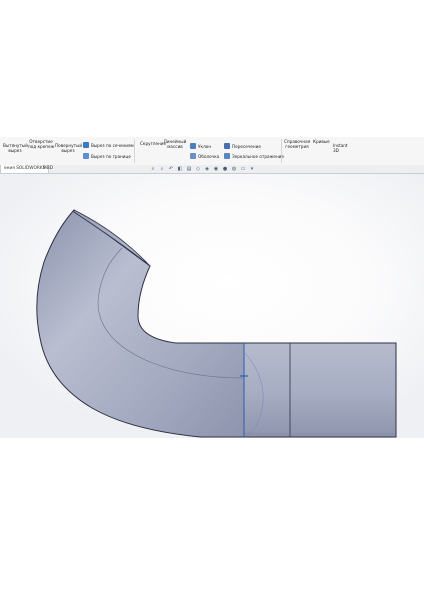 This screenshot has height=600, width=424. What do you see at coordinates (208, 156) in the screenshot?
I see `shell-button: Оболочка` at bounding box center [208, 156].